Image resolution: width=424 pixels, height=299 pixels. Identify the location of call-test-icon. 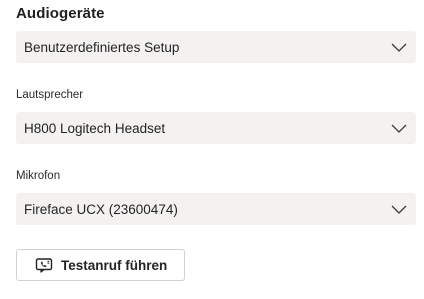
(44, 265).